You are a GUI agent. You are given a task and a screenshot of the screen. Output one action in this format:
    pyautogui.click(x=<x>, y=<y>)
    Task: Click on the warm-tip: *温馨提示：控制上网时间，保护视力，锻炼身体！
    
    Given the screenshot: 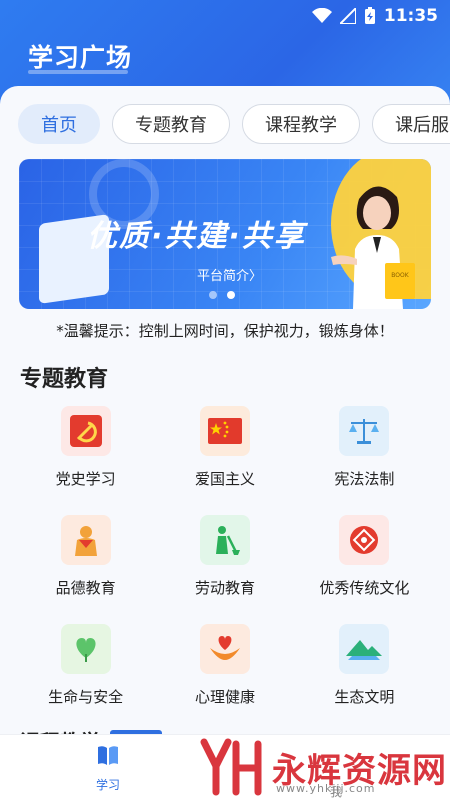 What is the action you would take?
    pyautogui.click(x=225, y=331)
    